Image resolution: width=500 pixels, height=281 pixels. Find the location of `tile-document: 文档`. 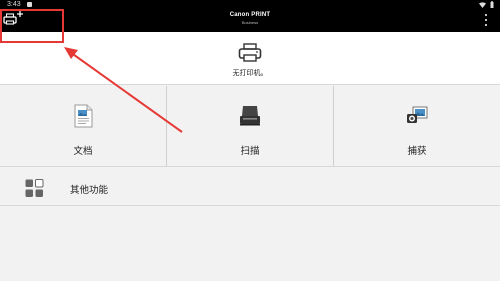

tile-document: 文档 is located at coordinates (83, 126).